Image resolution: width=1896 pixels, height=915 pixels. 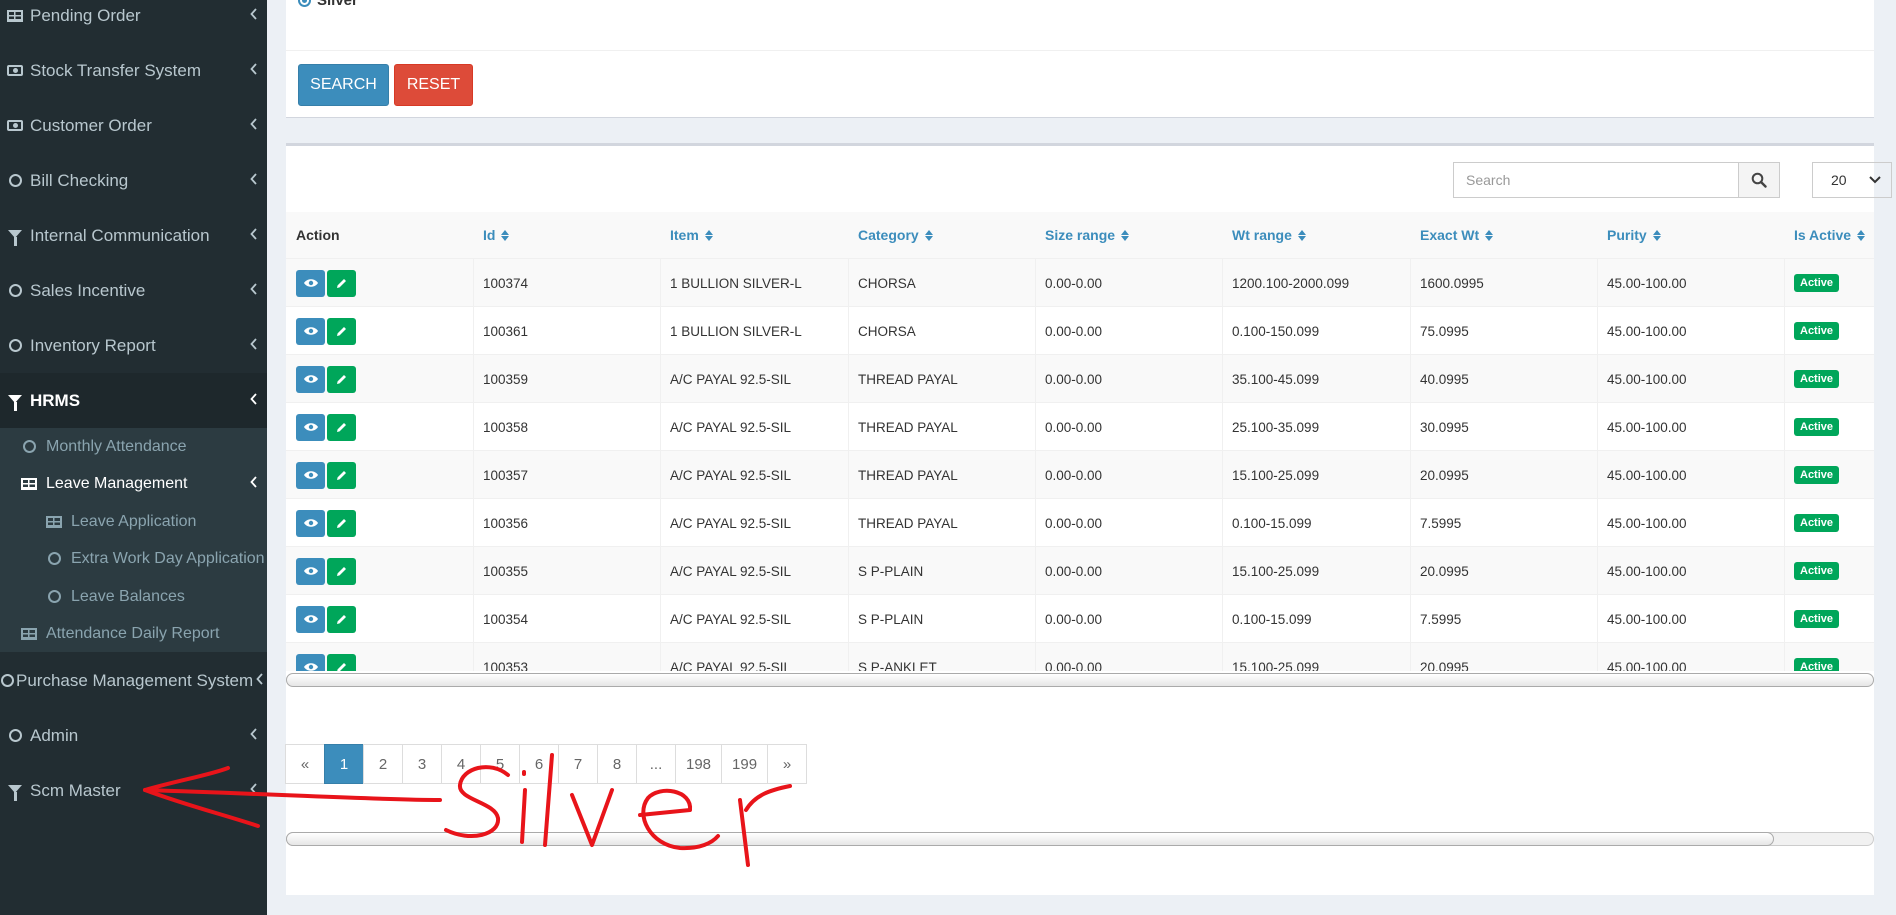 What do you see at coordinates (133, 735) in the screenshot?
I see `sidebar-item-admin: Admin` at bounding box center [133, 735].